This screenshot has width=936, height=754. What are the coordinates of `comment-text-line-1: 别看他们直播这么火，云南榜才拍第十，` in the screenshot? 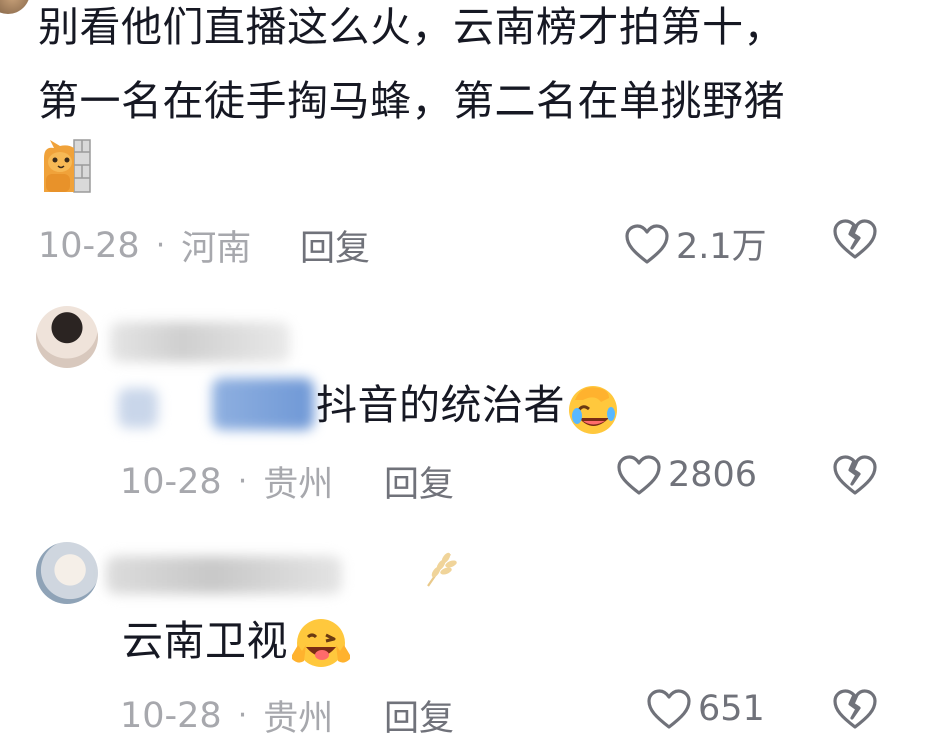 It's located at (411, 27).